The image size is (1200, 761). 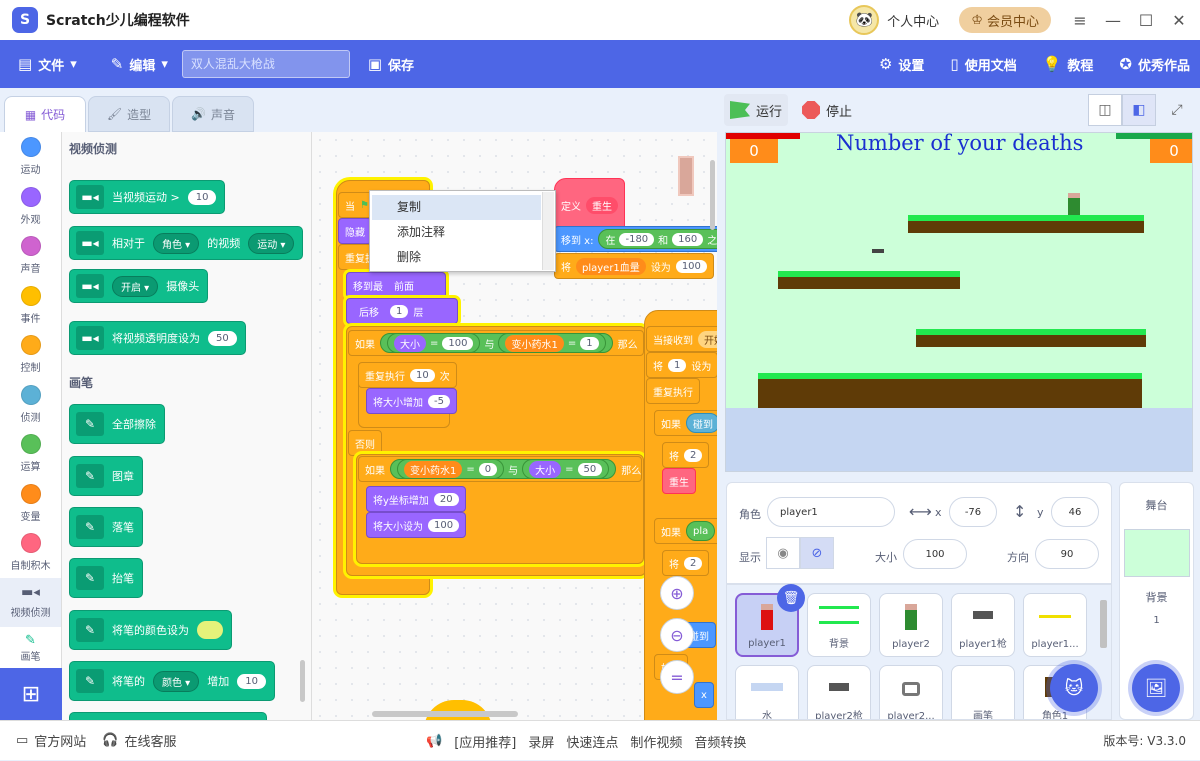 I want to click on block-dropdown: 前面, so click(x=404, y=285).